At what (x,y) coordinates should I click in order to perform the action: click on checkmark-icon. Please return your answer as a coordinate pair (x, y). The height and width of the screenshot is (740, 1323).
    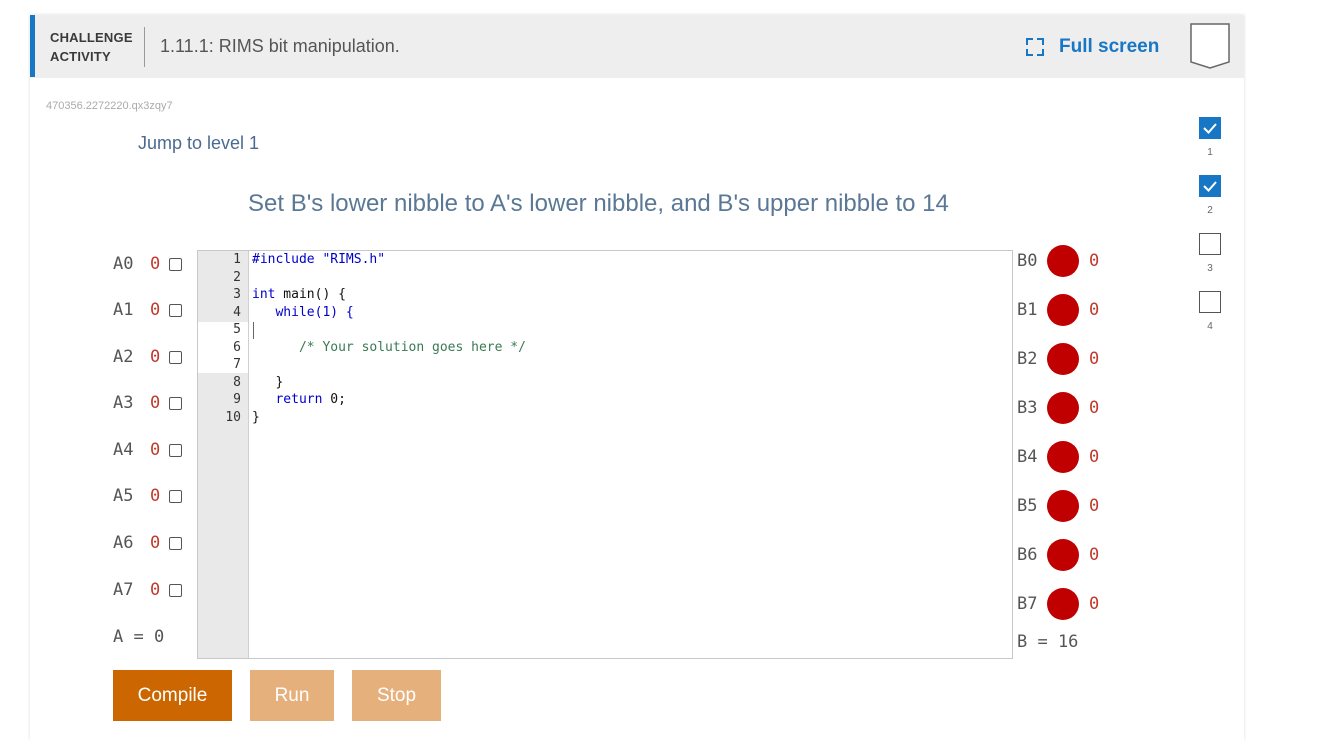
    Looking at the image, I should click on (1210, 128).